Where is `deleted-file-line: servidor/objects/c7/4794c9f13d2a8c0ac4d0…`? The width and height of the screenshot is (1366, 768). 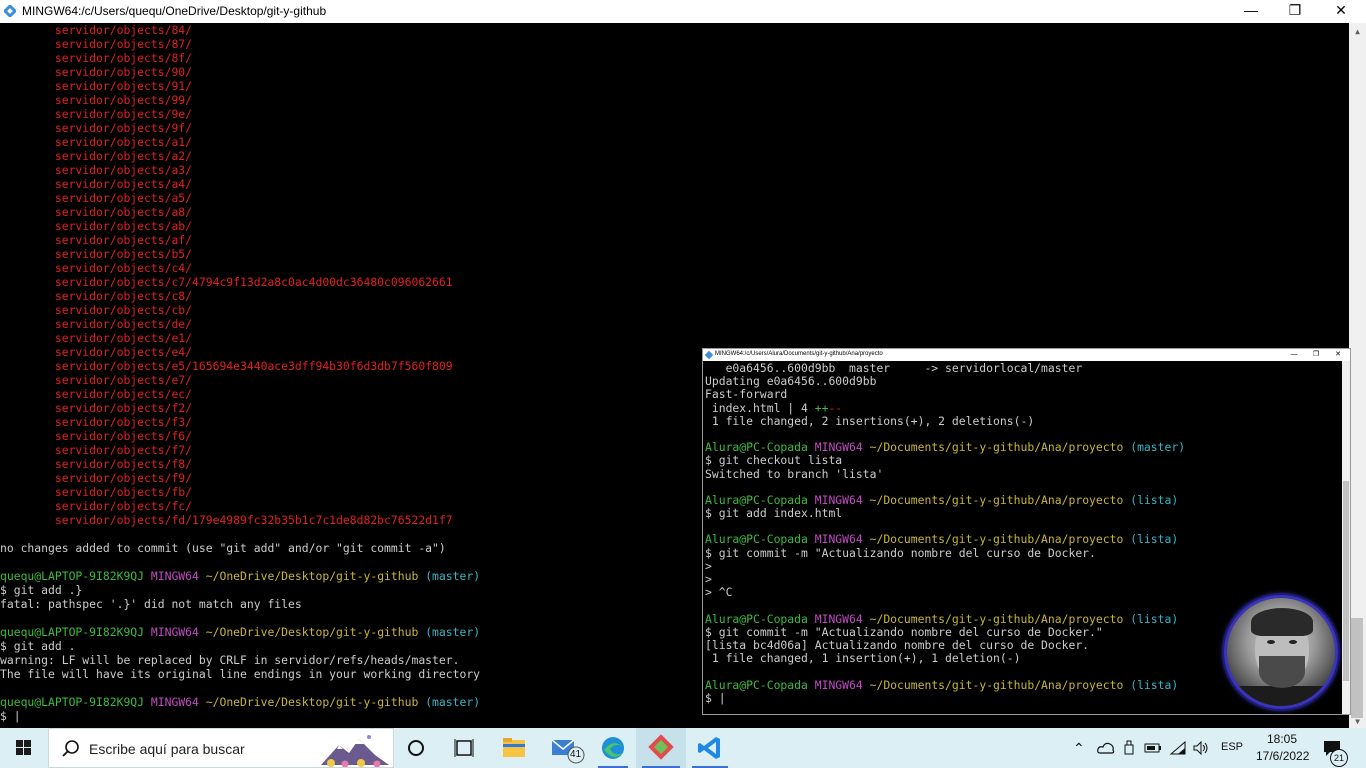
deleted-file-line: servidor/objects/c7/4794c9f13d2a8c0ac4d0… is located at coordinates (226, 282).